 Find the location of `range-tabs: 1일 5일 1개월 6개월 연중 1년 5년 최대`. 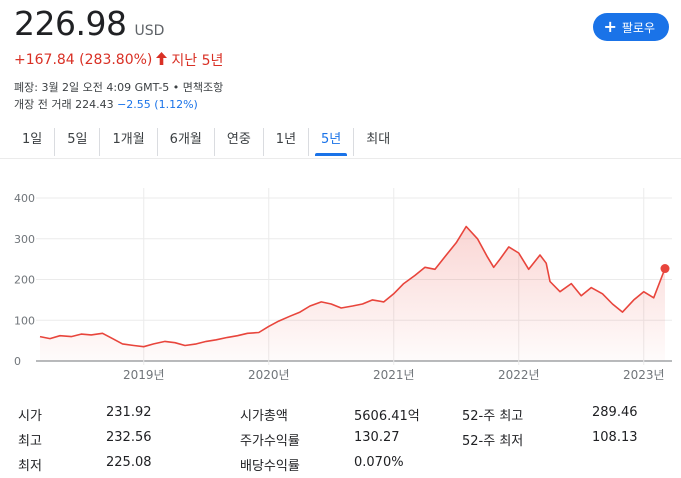

range-tabs: 1일 5일 1개월 6개월 연중 1년 5년 최대 is located at coordinates (206, 142).